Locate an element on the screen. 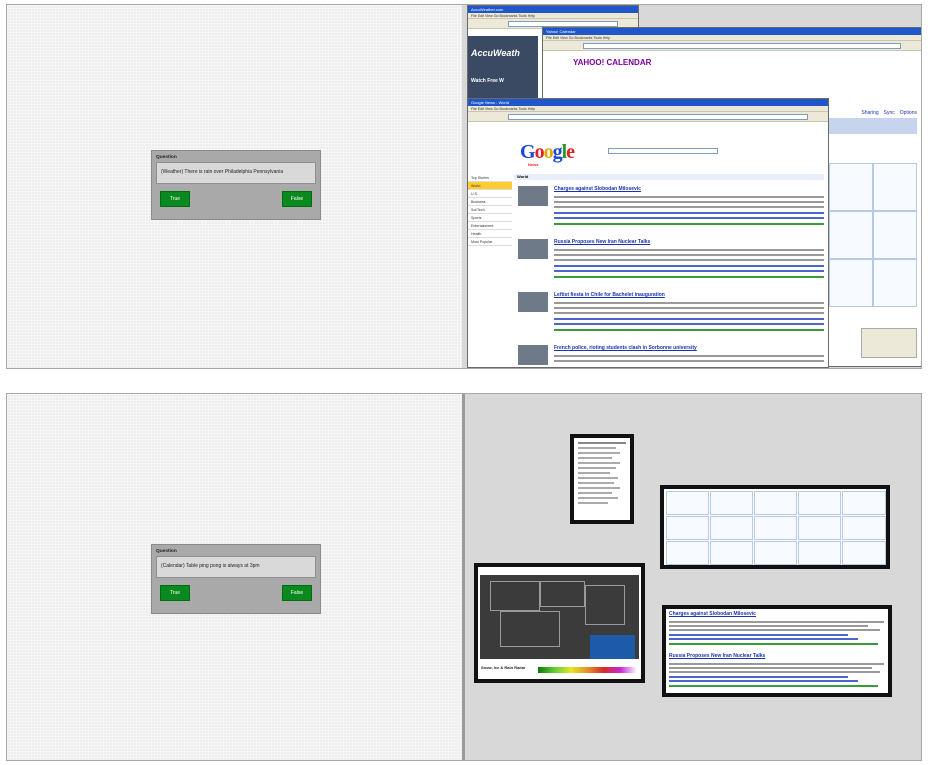  calendar-legend is located at coordinates (889, 343).